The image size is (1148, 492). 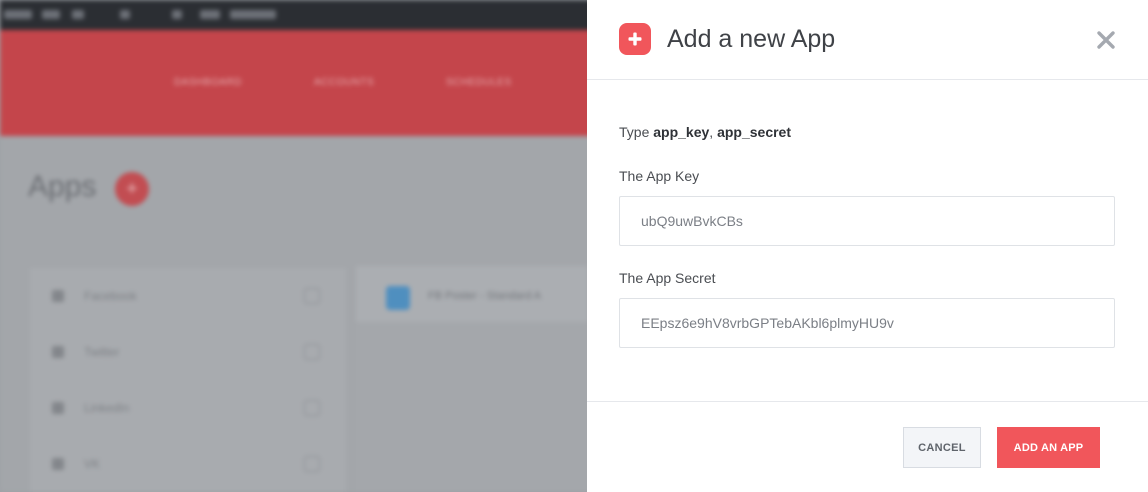 I want to click on sidebar-item-vk: VK, so click(x=188, y=464).